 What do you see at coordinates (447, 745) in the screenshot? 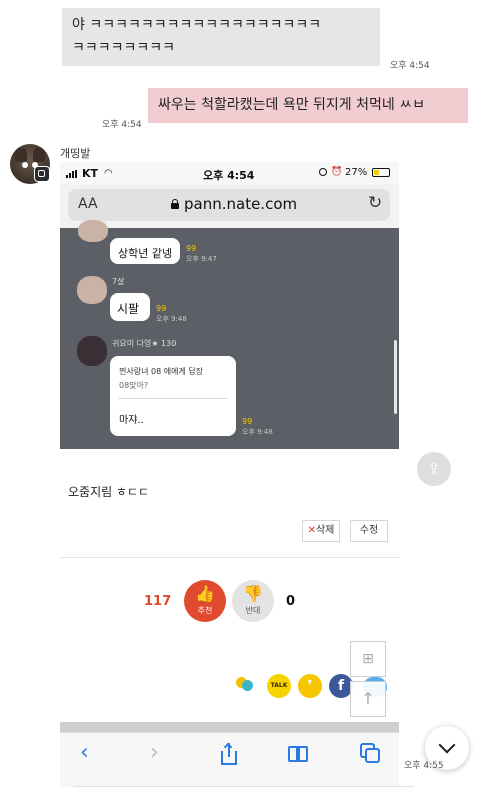
I see `chevron-down-icon` at bounding box center [447, 745].